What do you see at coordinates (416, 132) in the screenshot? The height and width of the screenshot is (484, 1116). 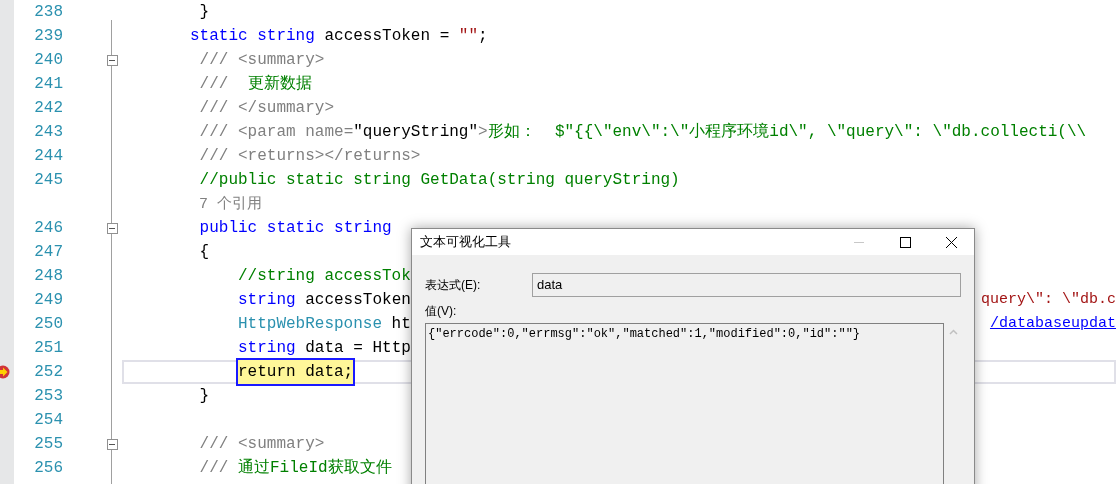 I see `code-text: "queryString"` at bounding box center [416, 132].